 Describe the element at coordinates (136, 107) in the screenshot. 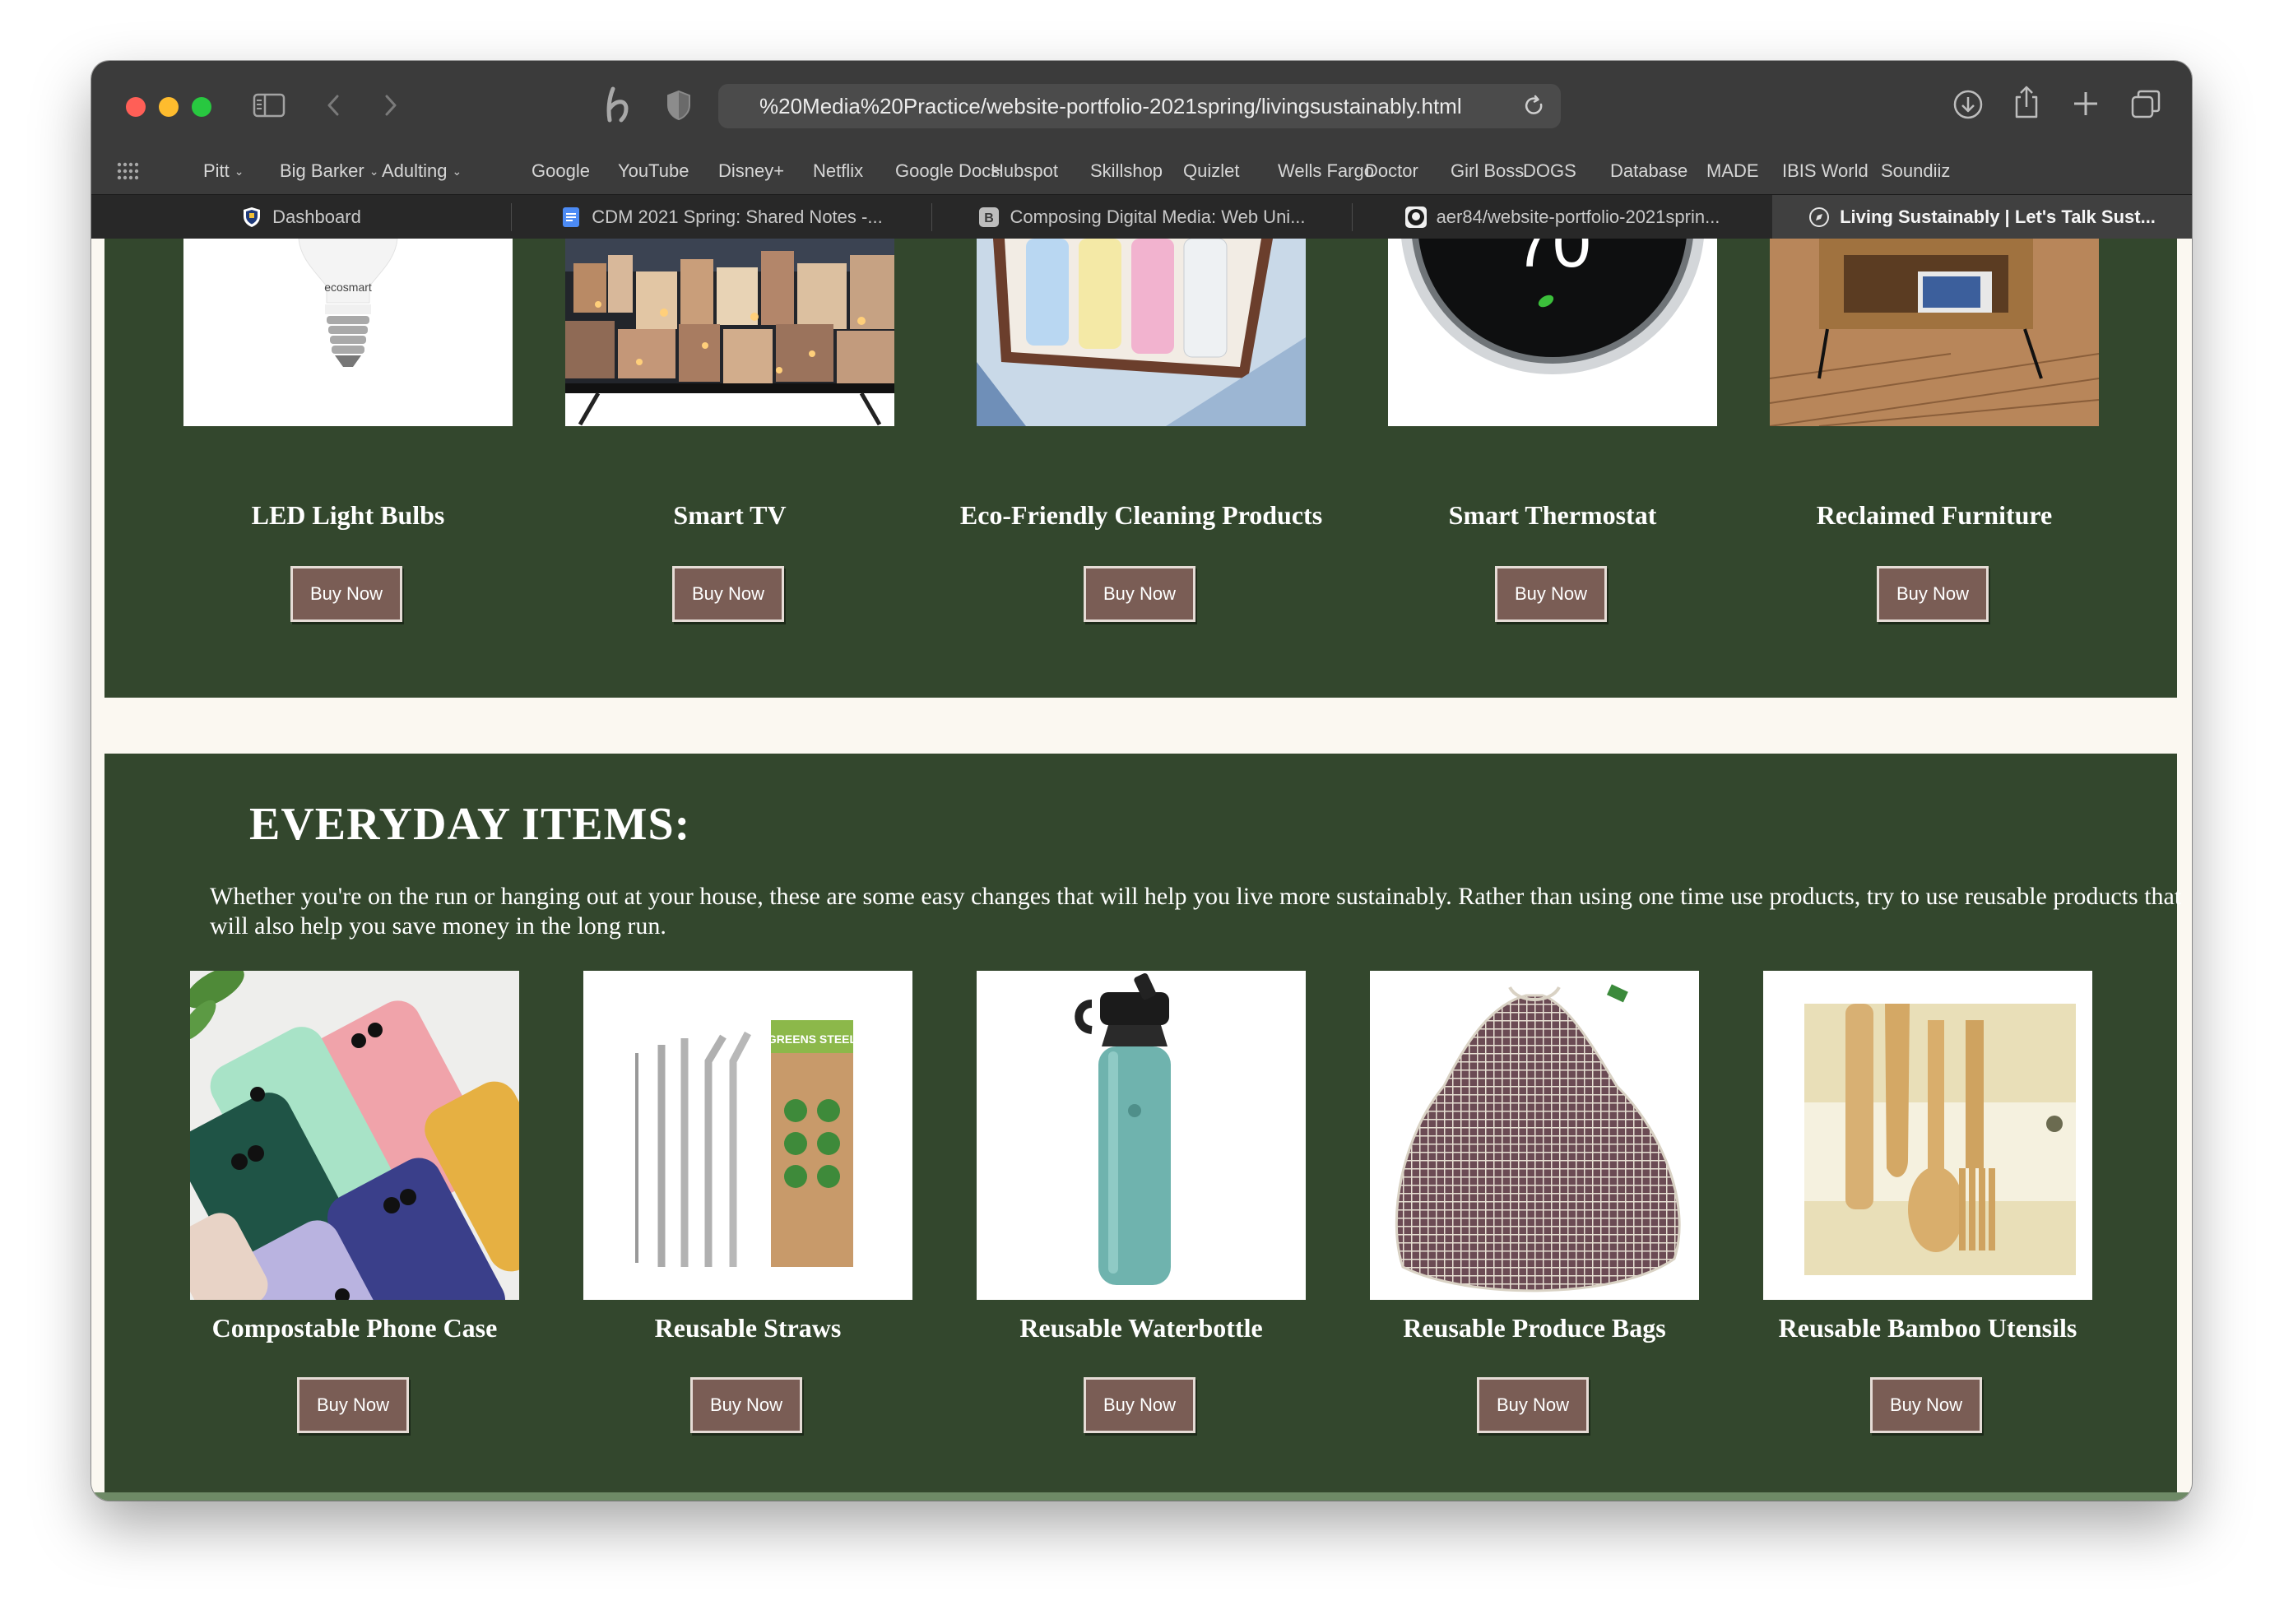

I see `close-window-button` at that location.